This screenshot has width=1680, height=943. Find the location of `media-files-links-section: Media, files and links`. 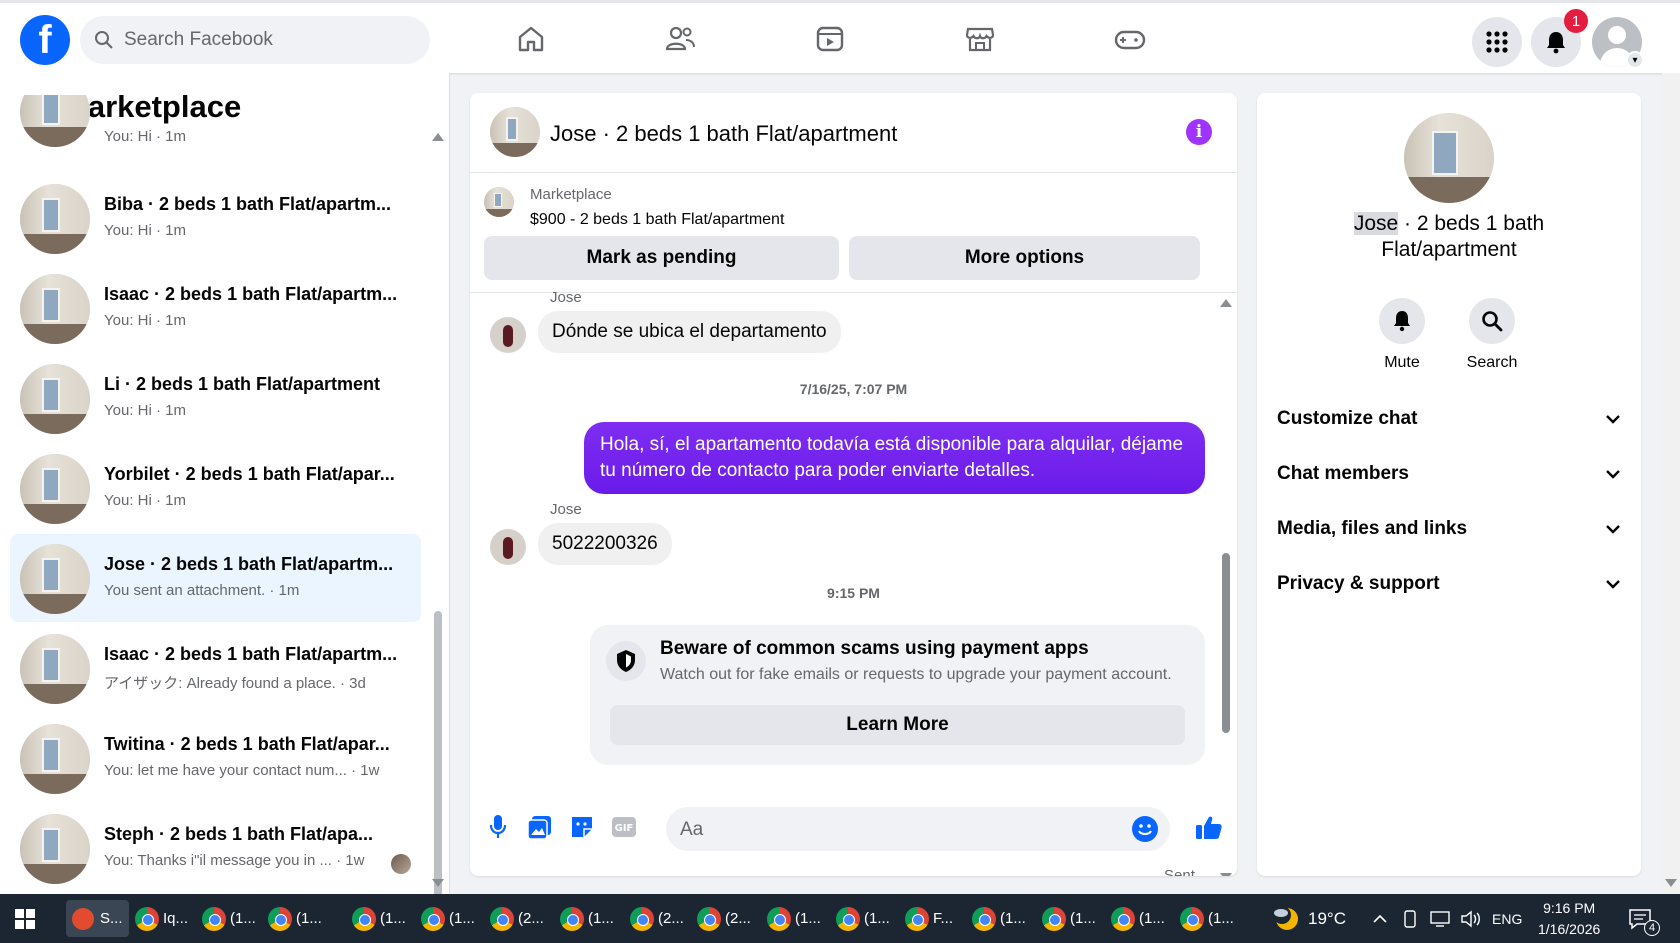

media-files-links-section: Media, files and links is located at coordinates (1449, 529).